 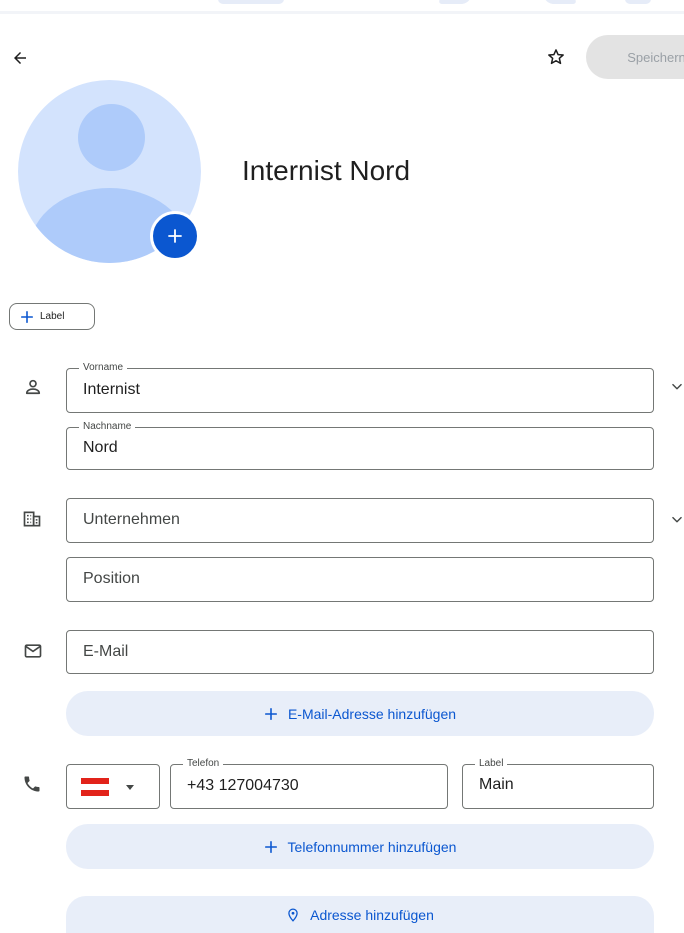 I want to click on first-name-value: Internist, so click(x=111, y=389).